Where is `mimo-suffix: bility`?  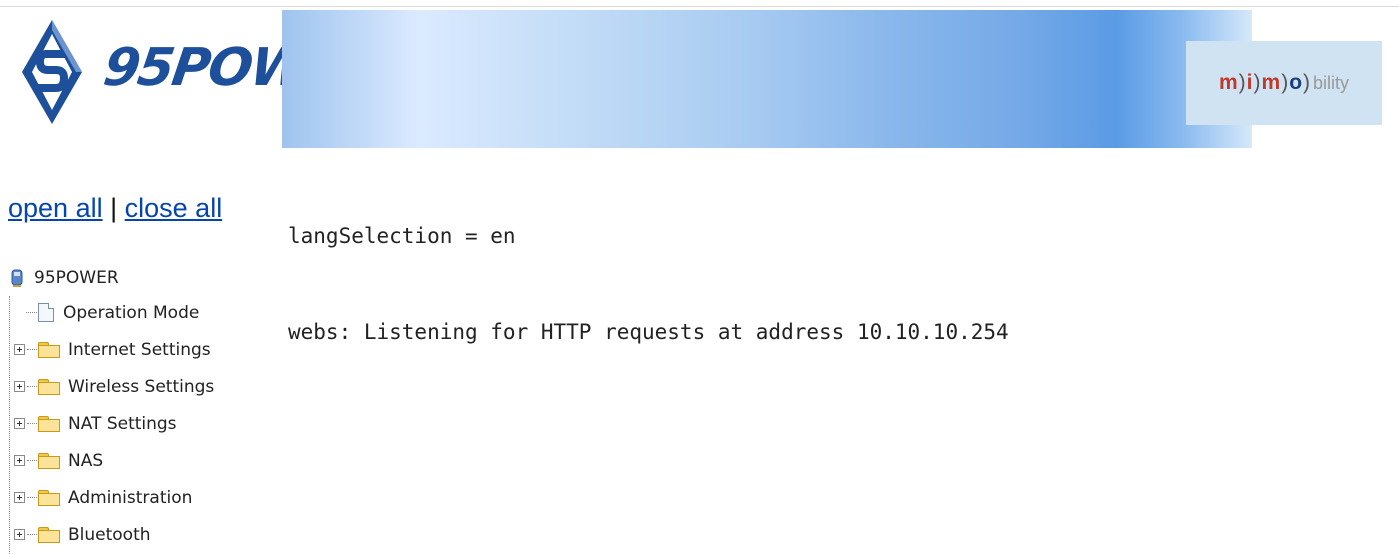 mimo-suffix: bility is located at coordinates (1331, 82).